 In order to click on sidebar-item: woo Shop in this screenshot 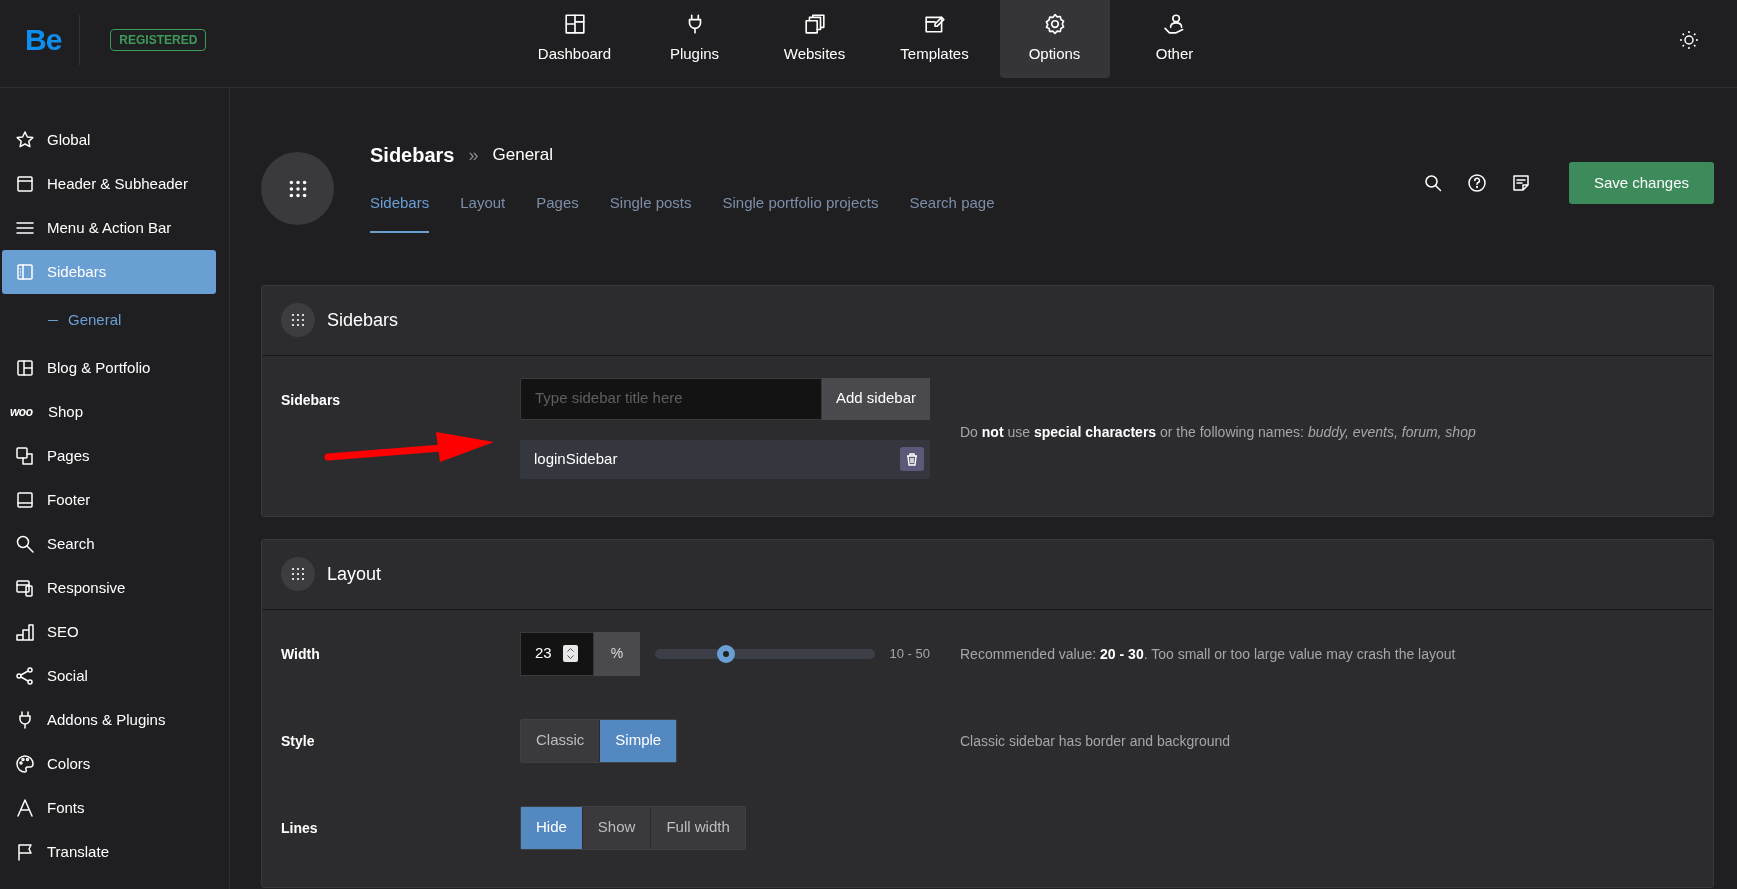, I will do `click(109, 412)`.